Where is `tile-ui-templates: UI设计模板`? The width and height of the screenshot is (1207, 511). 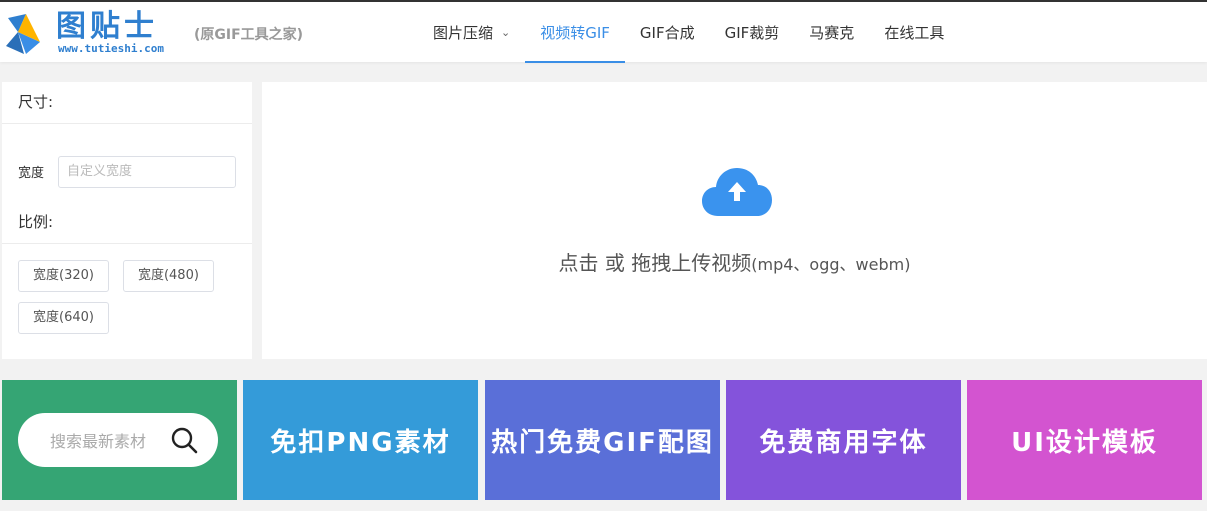 tile-ui-templates: UI设计模板 is located at coordinates (1084, 440).